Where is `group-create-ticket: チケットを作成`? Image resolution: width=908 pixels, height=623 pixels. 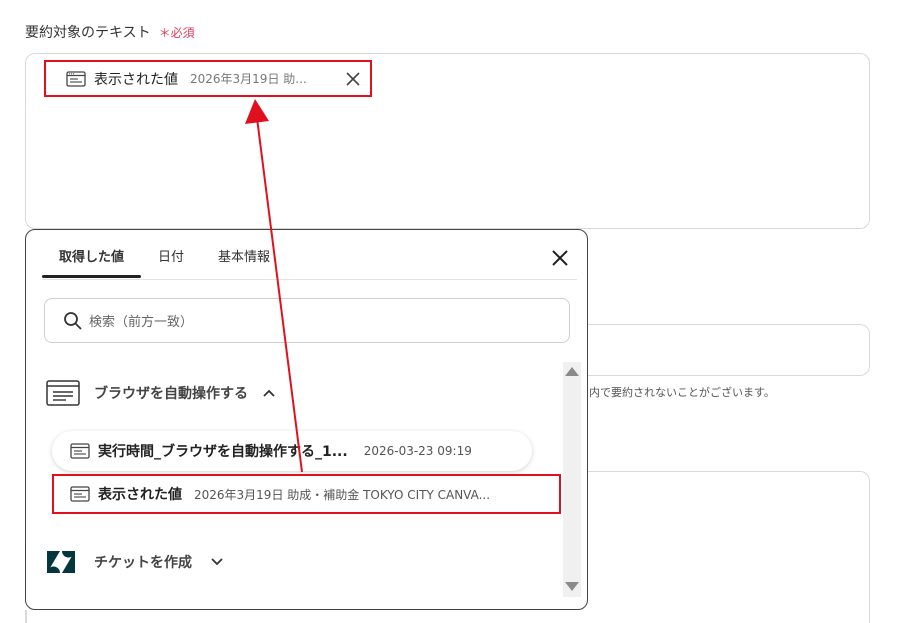 group-create-ticket: チケットを作成 is located at coordinates (135, 562).